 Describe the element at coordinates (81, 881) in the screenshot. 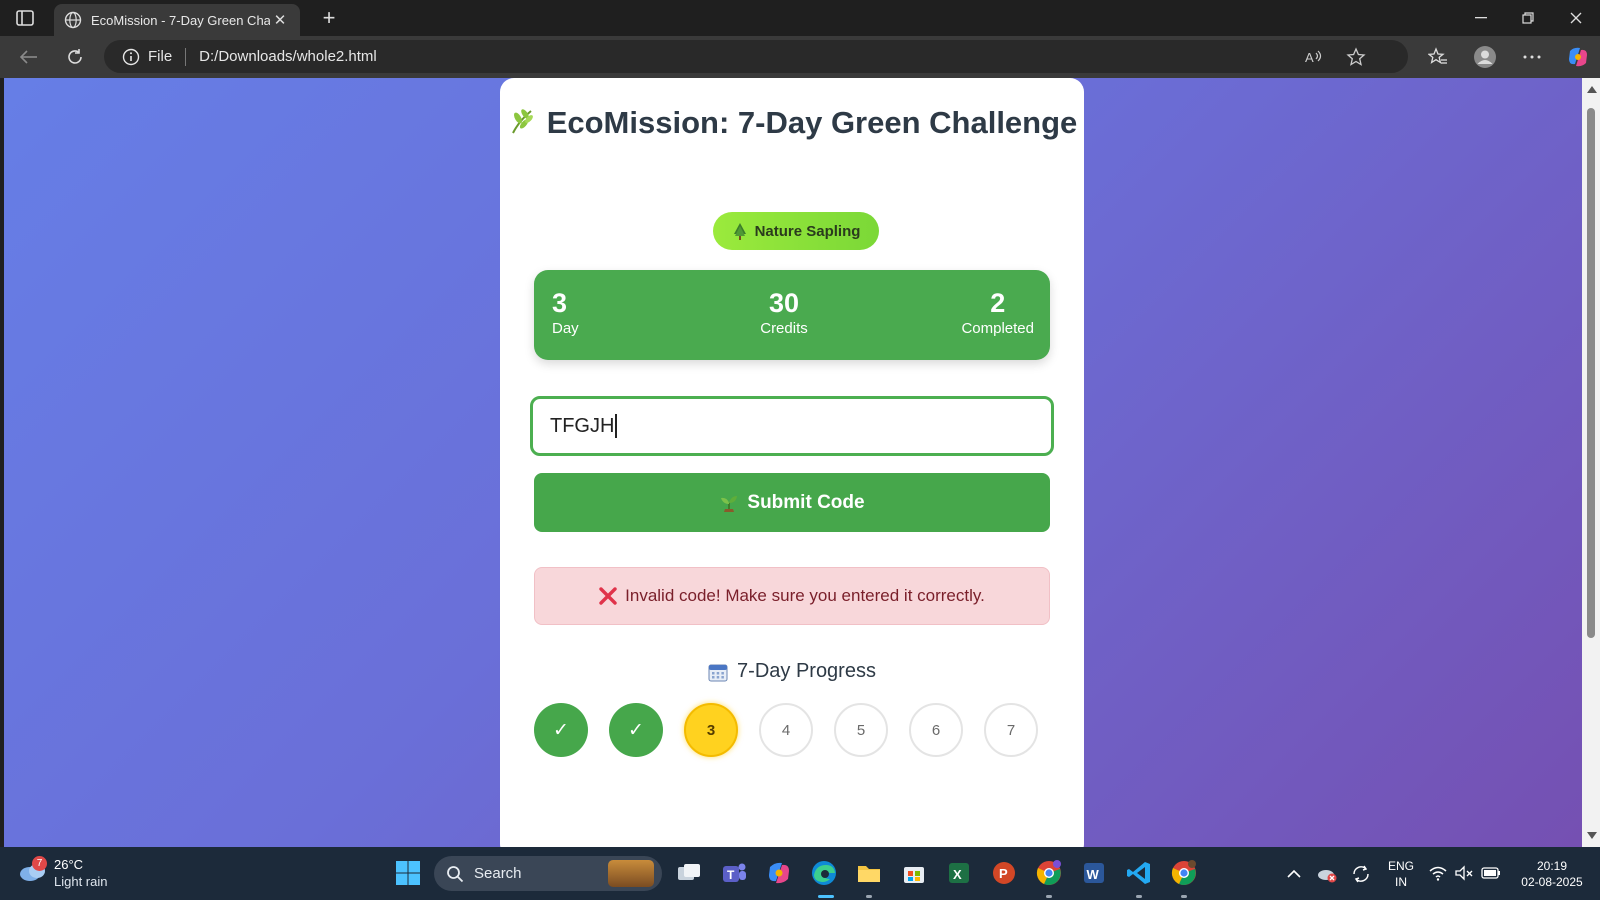

I see `weather-condition: Light rain` at that location.